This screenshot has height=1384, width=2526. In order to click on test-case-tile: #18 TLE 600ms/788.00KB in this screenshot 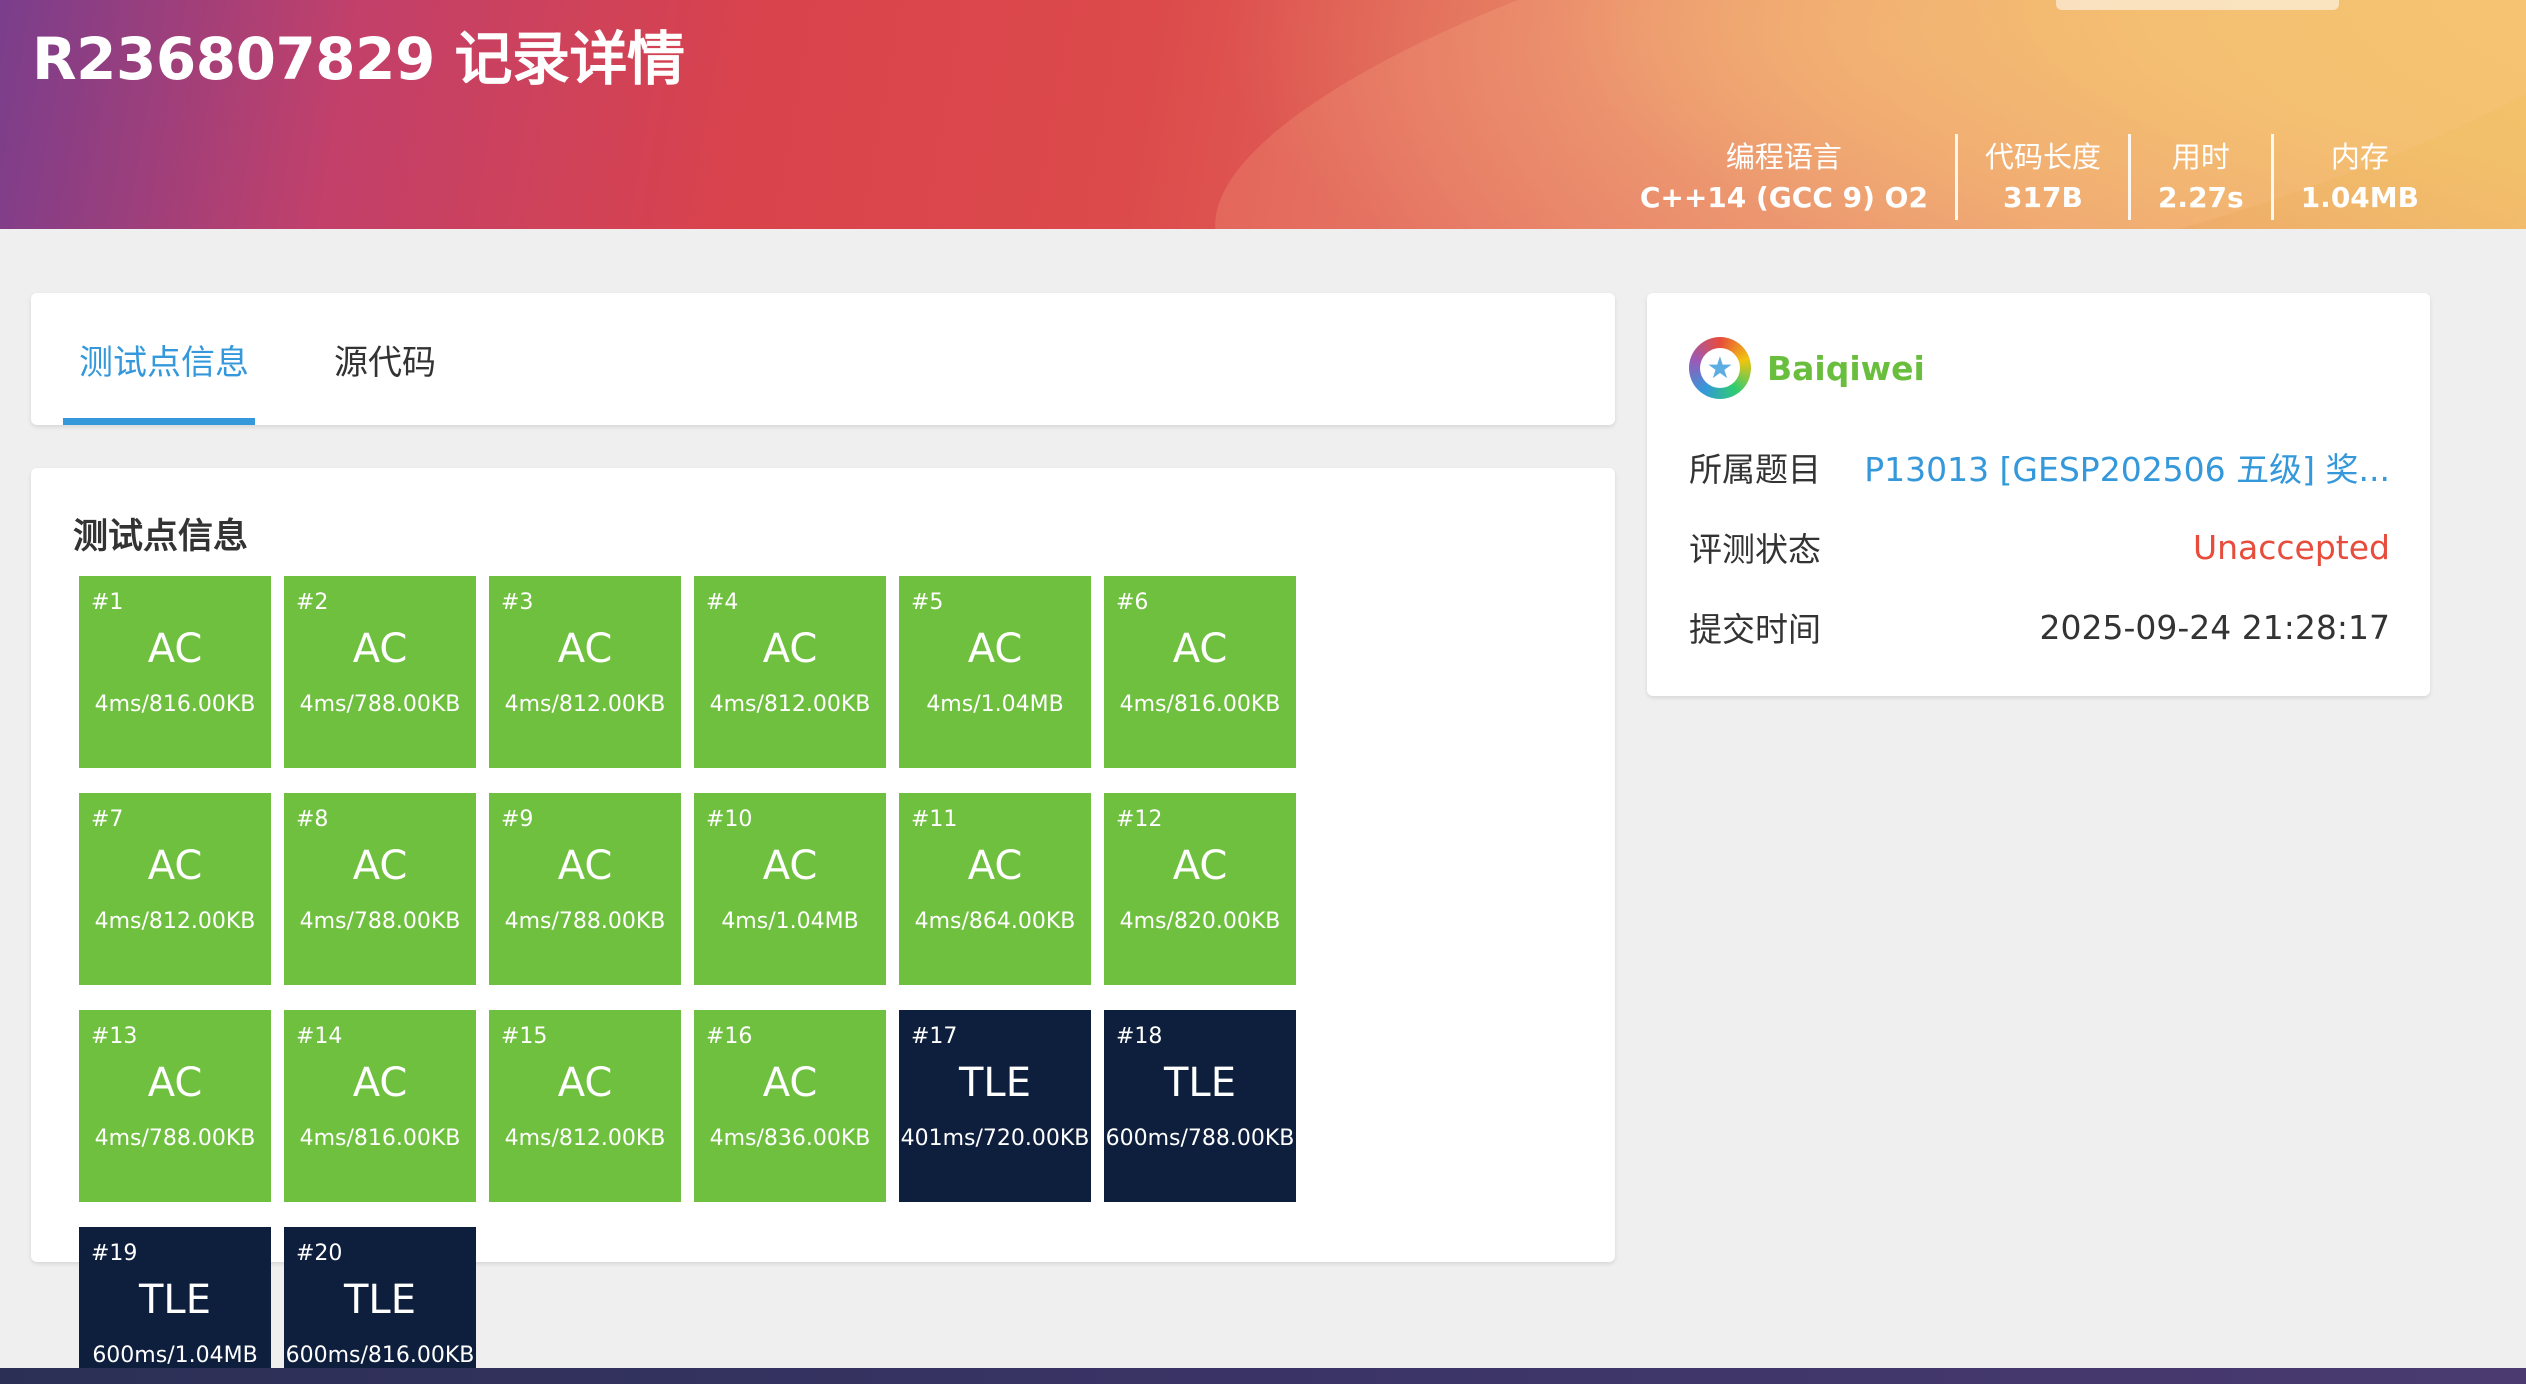, I will do `click(1200, 1106)`.